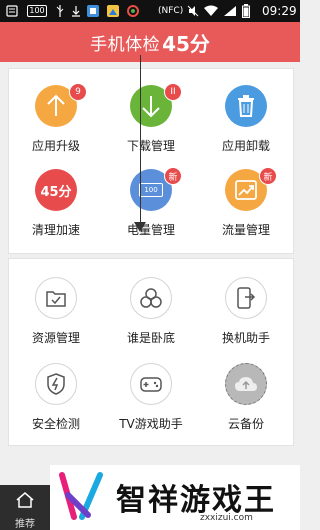  Describe the element at coordinates (150, 146) in the screenshot. I see `tool-label: 下载管理` at that location.